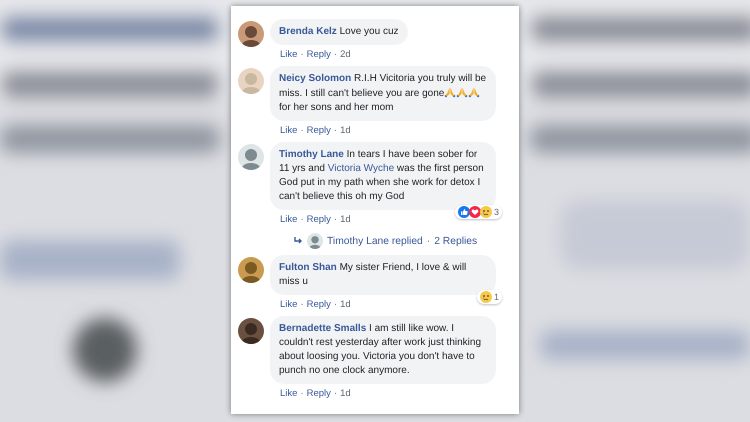 The image size is (750, 422). What do you see at coordinates (380, 350) in the screenshot?
I see `comment-text: Bernadette Smalls I am still like wow. I couldn't rest yesterday after work just thinking about loosing you. Victoria you don't have to punch no one clock anymore.` at bounding box center [380, 350].